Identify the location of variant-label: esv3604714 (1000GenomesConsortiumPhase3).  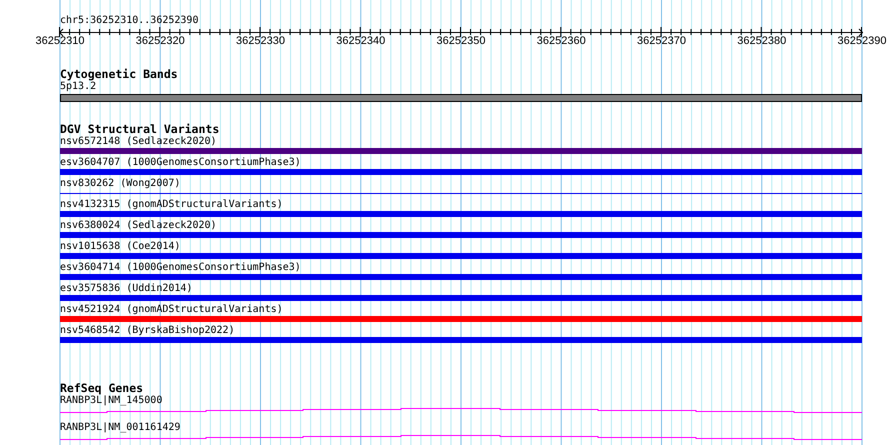
(180, 268).